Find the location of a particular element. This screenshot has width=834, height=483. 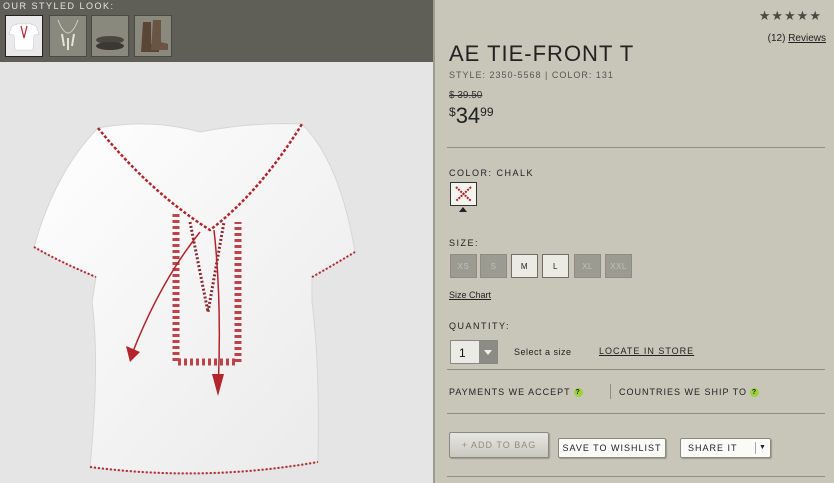

quantity-select: 1 is located at coordinates (474, 352).